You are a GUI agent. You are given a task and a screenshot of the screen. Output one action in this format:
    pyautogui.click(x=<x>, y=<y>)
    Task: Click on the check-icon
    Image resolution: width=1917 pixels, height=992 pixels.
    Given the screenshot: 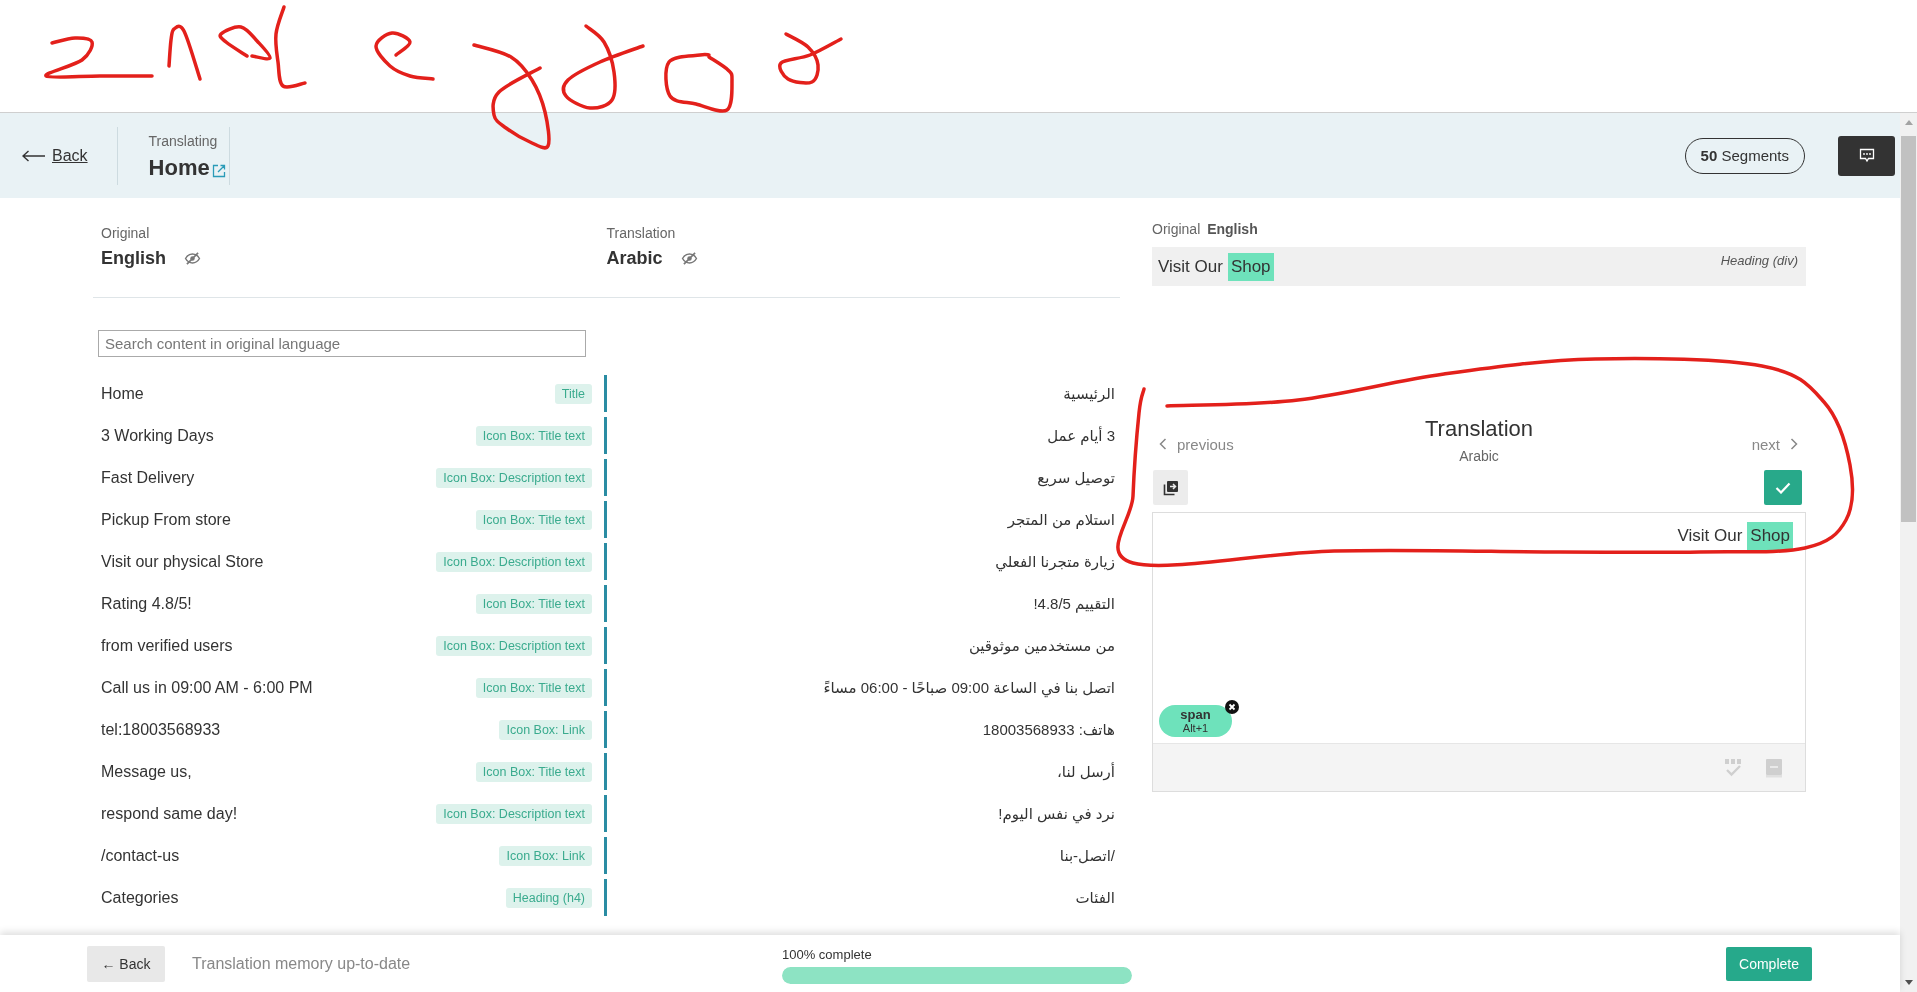 What is the action you would take?
    pyautogui.click(x=1783, y=487)
    